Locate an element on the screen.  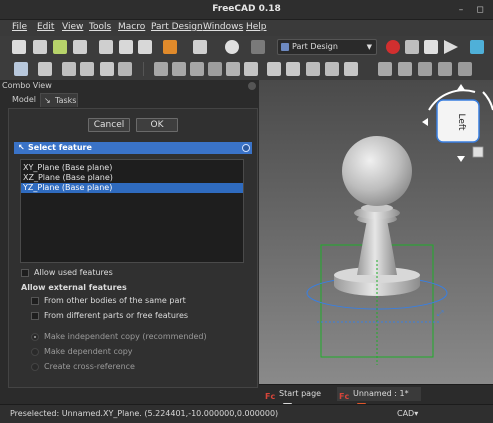
refresh-icon is located at coordinates (232, 47).